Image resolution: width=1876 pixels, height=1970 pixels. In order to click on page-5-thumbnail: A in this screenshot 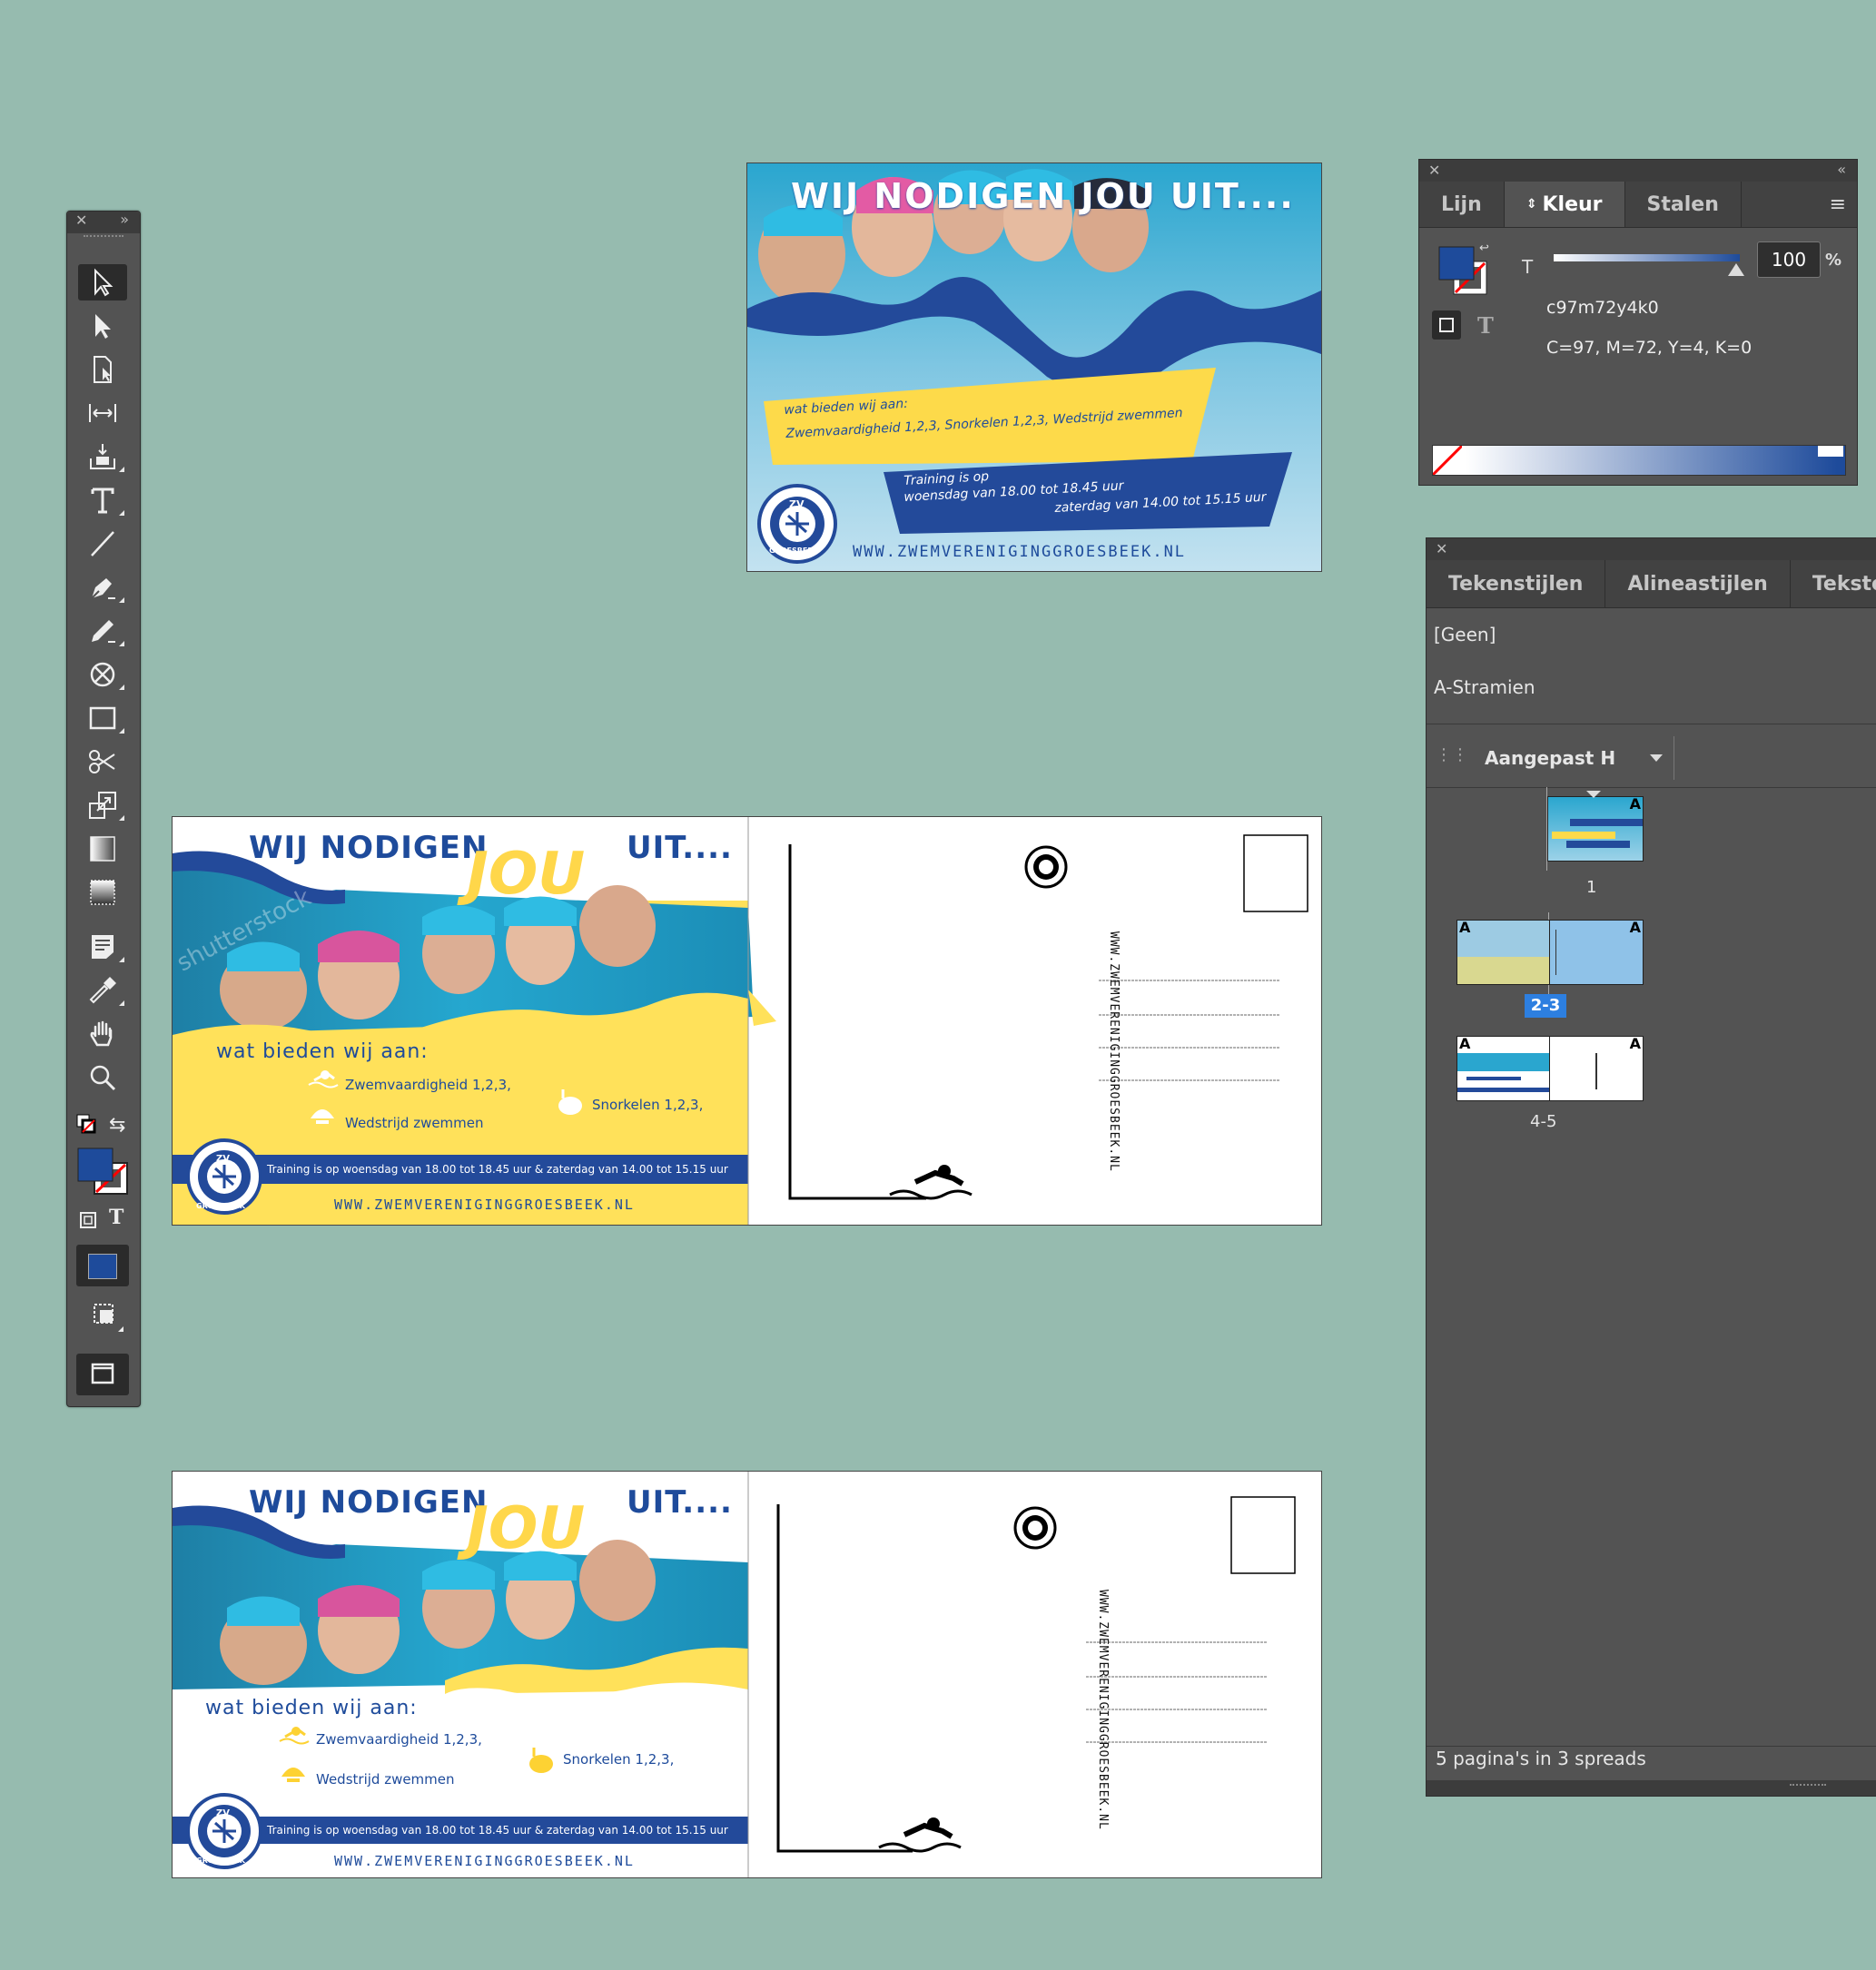, I will do `click(1596, 1068)`.